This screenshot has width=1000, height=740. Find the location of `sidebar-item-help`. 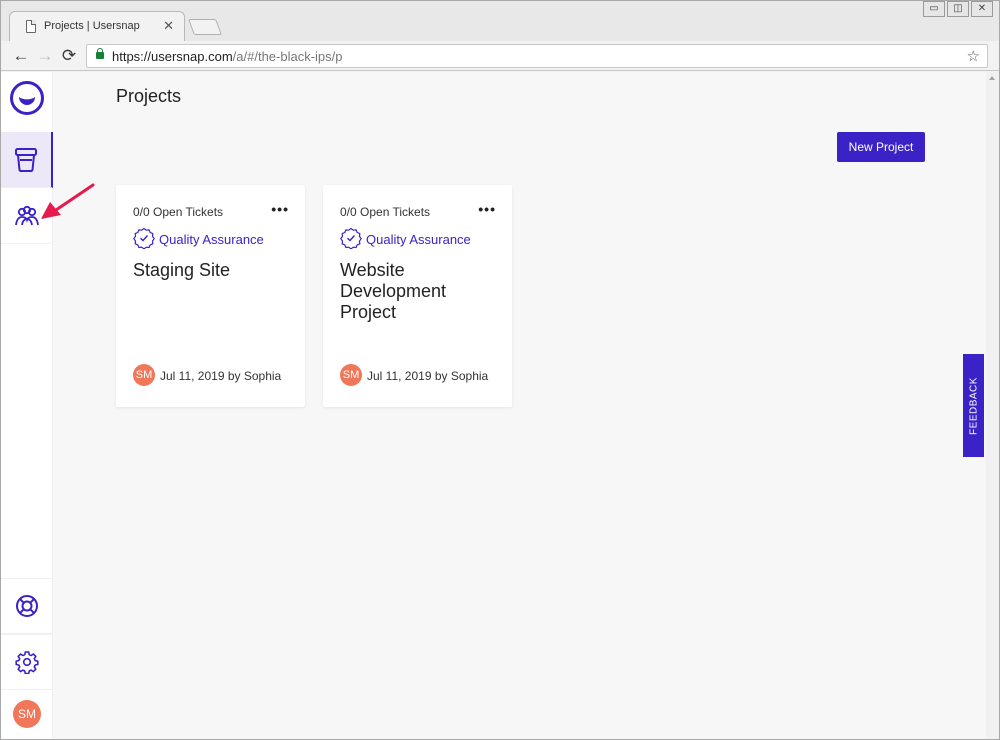

sidebar-item-help is located at coordinates (27, 606).